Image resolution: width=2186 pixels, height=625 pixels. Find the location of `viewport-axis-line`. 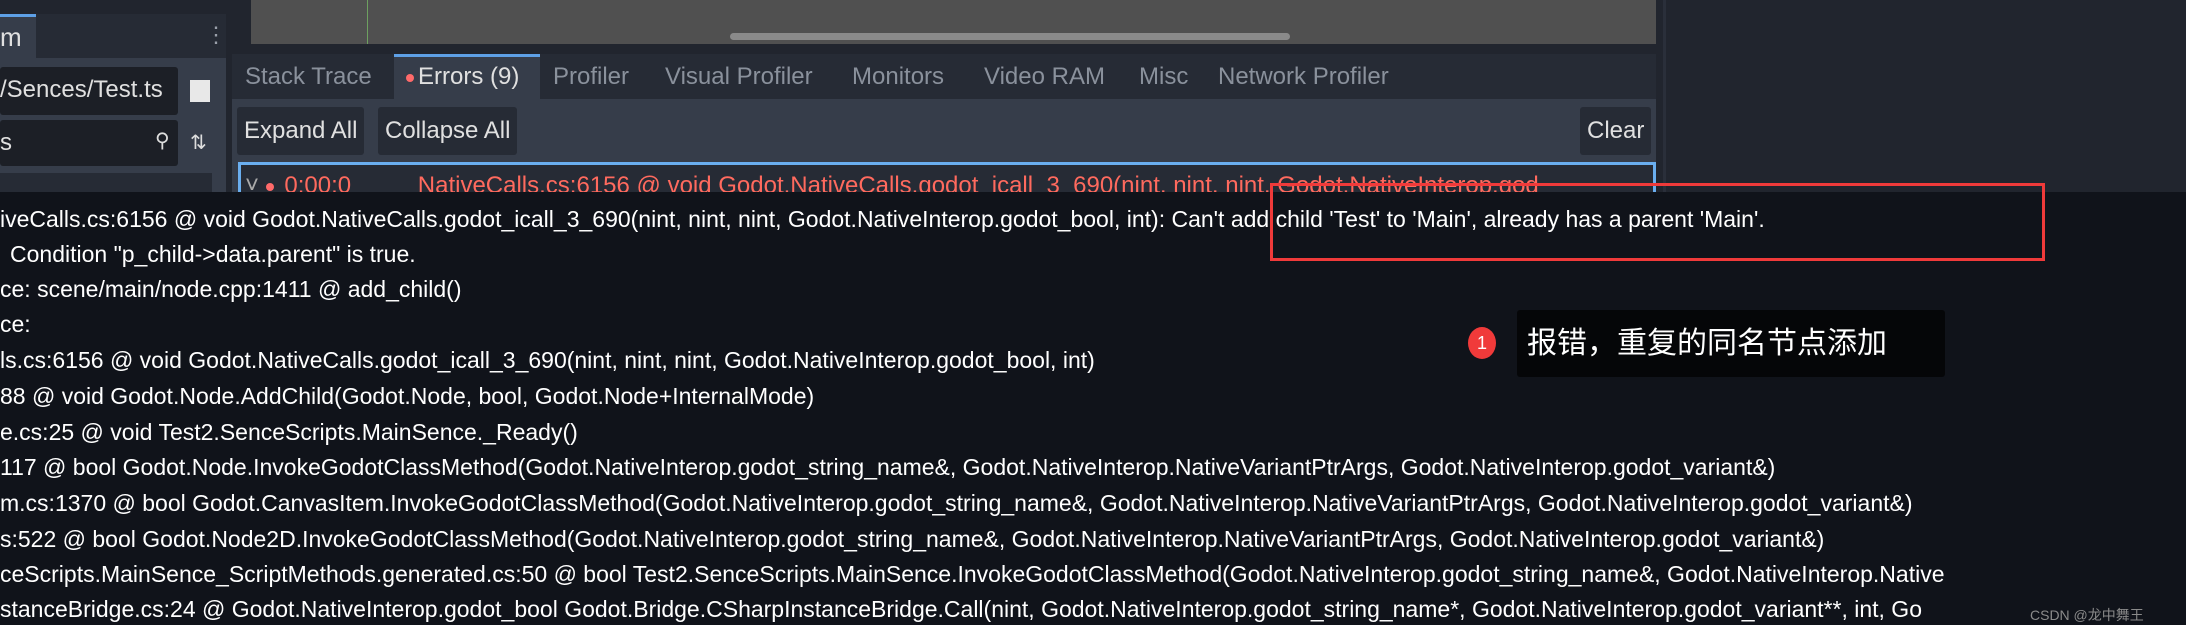

viewport-axis-line is located at coordinates (367, 22).